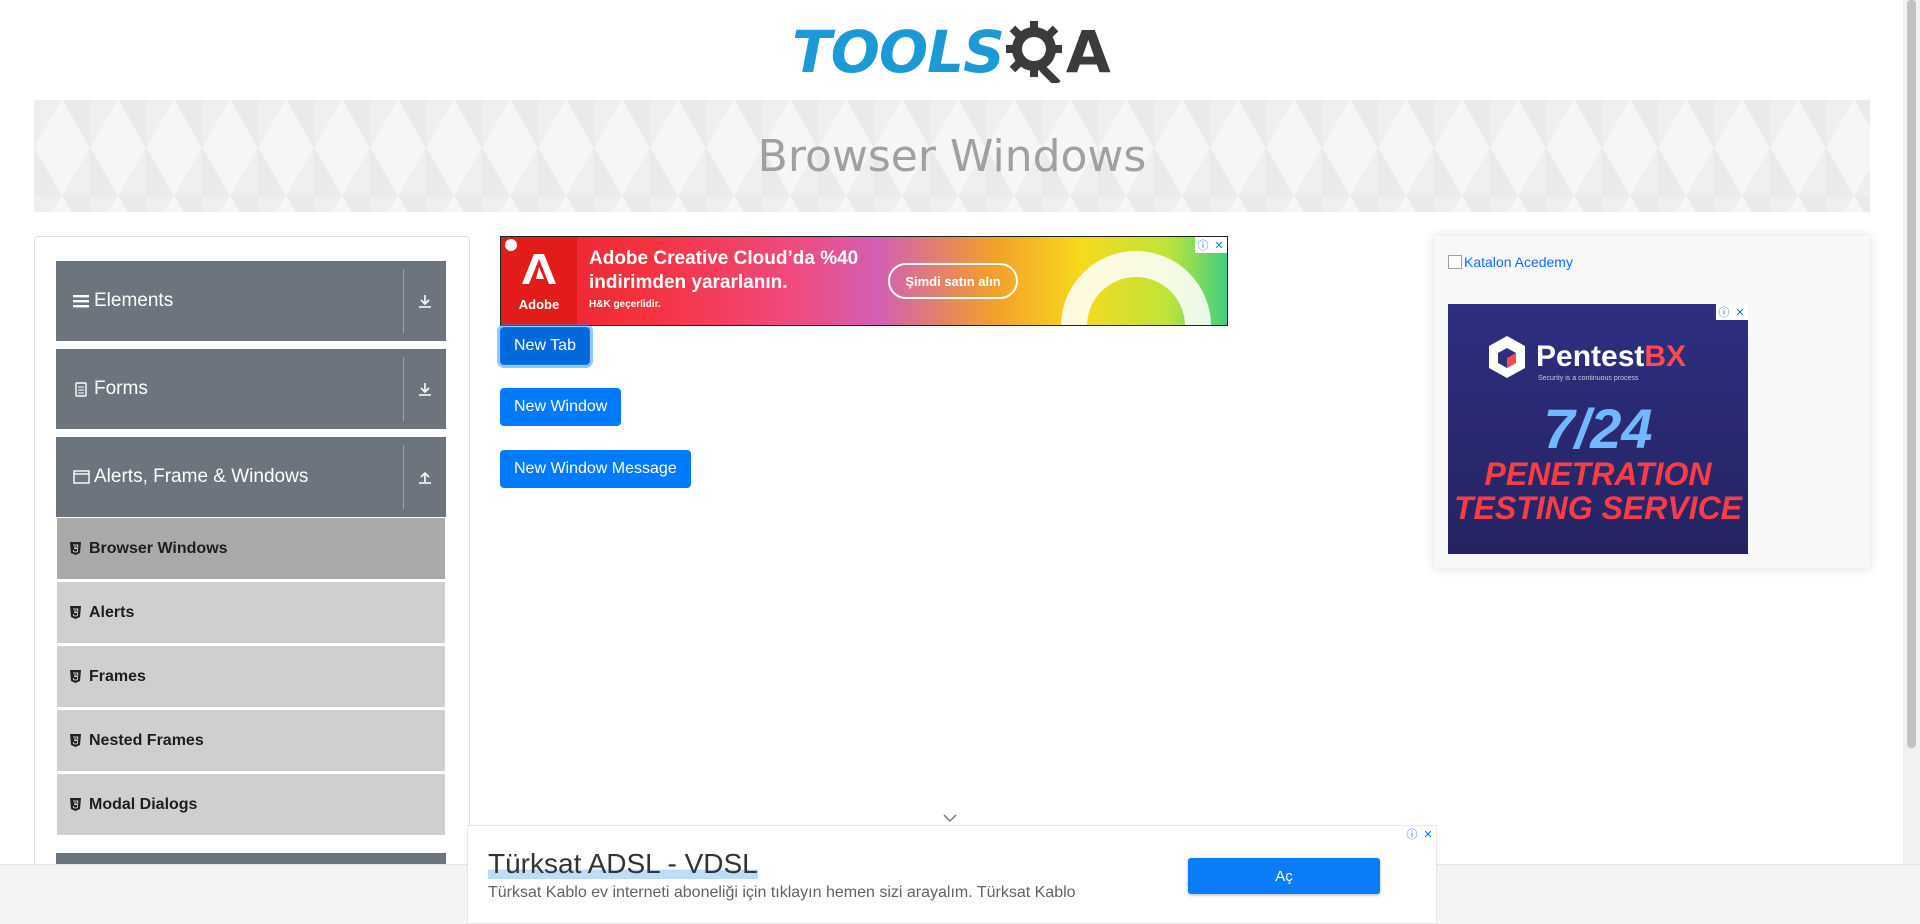 Image resolution: width=1920 pixels, height=924 pixels. I want to click on sidebar-item-frames: Frames, so click(251, 677).